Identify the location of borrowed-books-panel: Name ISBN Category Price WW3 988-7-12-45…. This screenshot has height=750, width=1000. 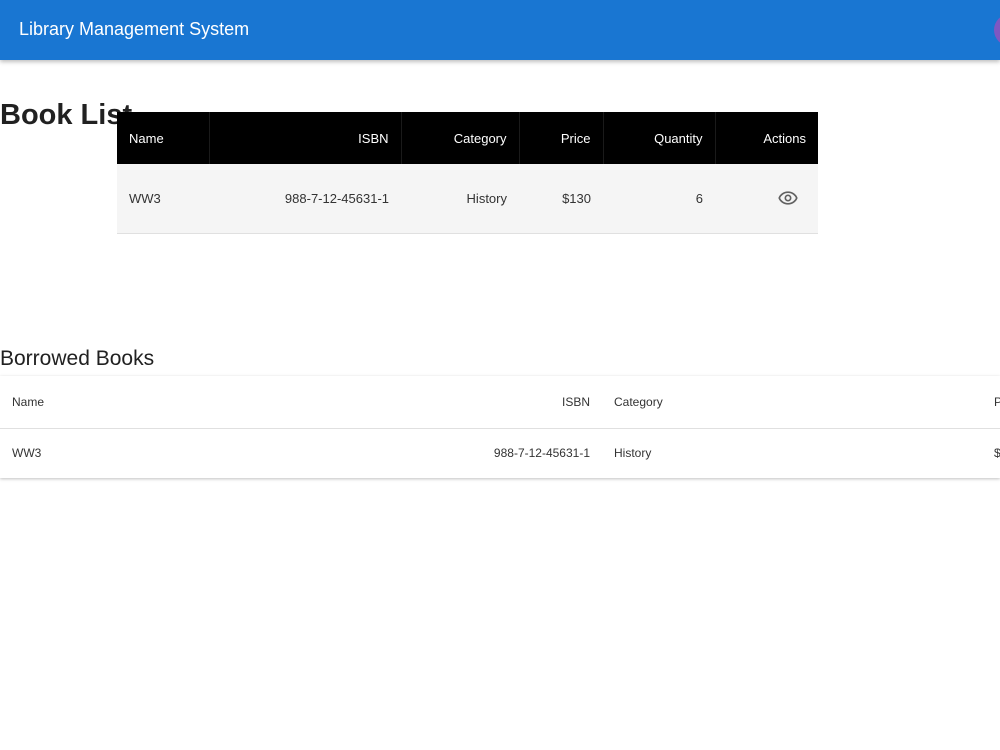
(500, 427).